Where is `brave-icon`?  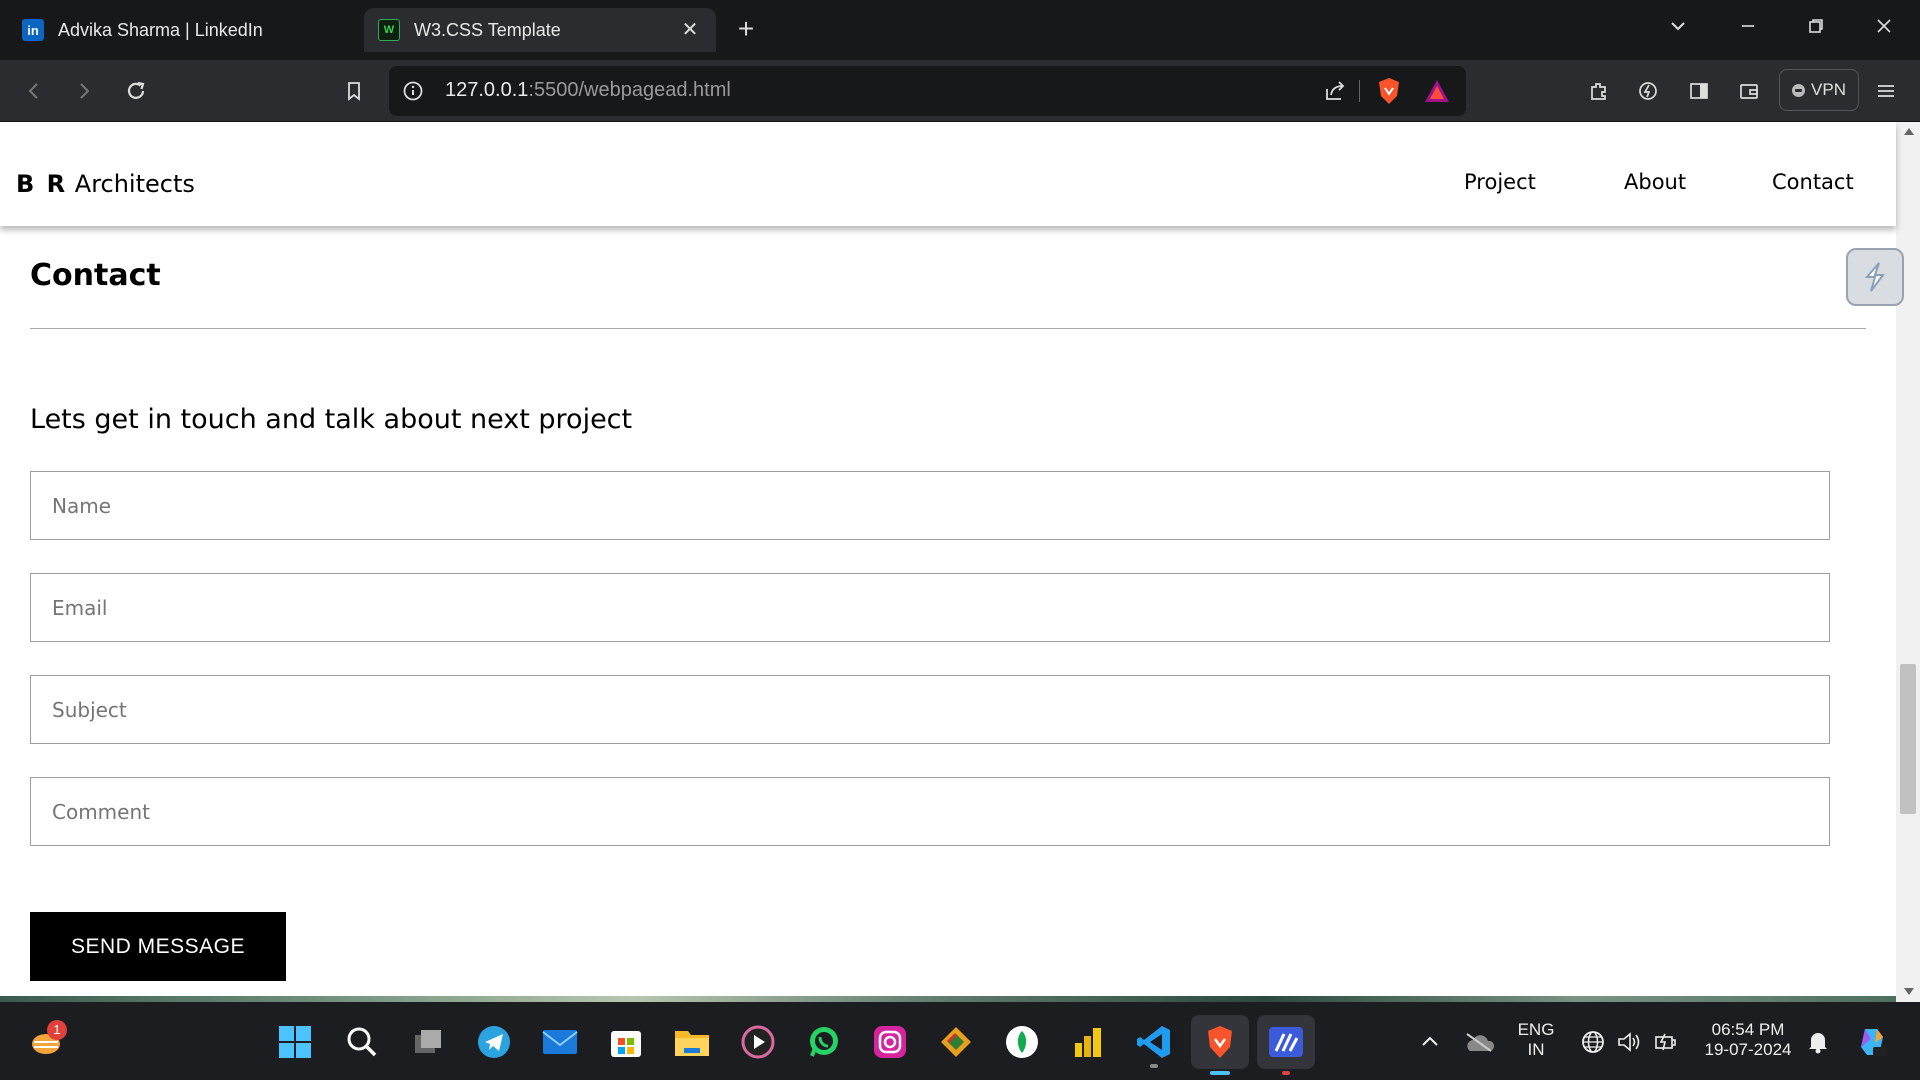 brave-icon is located at coordinates (1220, 1045).